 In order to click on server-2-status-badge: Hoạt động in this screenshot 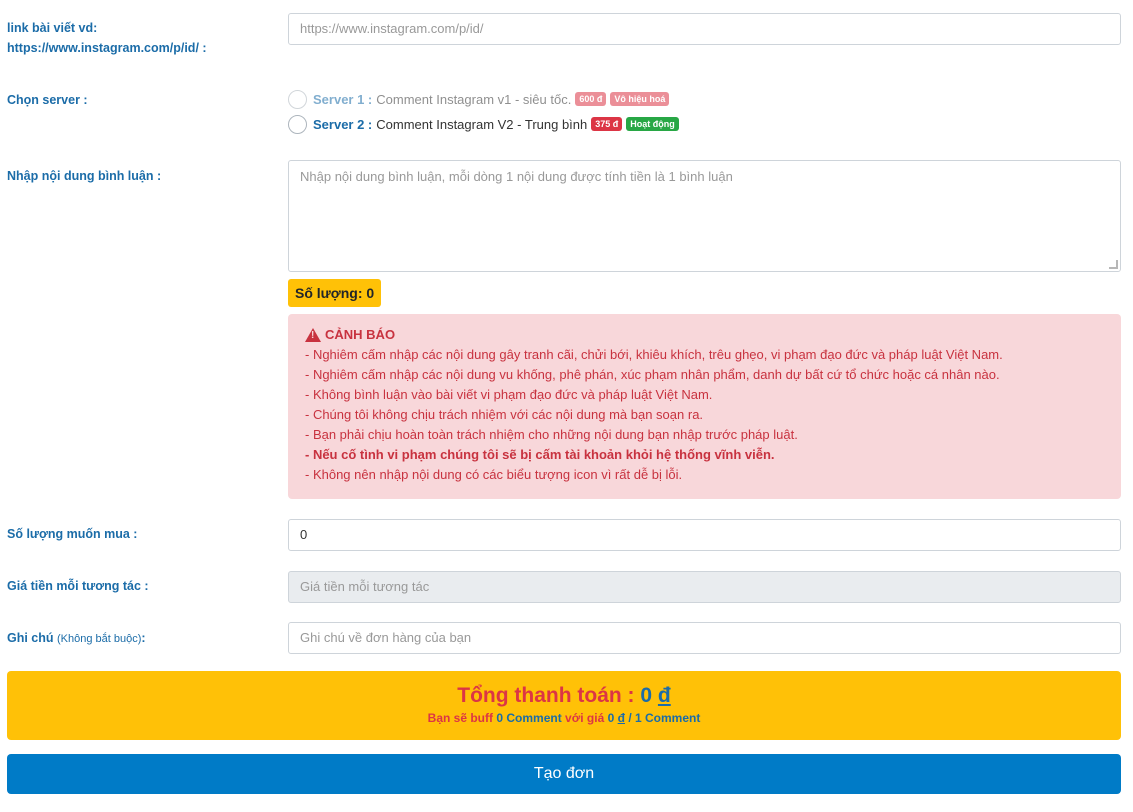, I will do `click(652, 124)`.